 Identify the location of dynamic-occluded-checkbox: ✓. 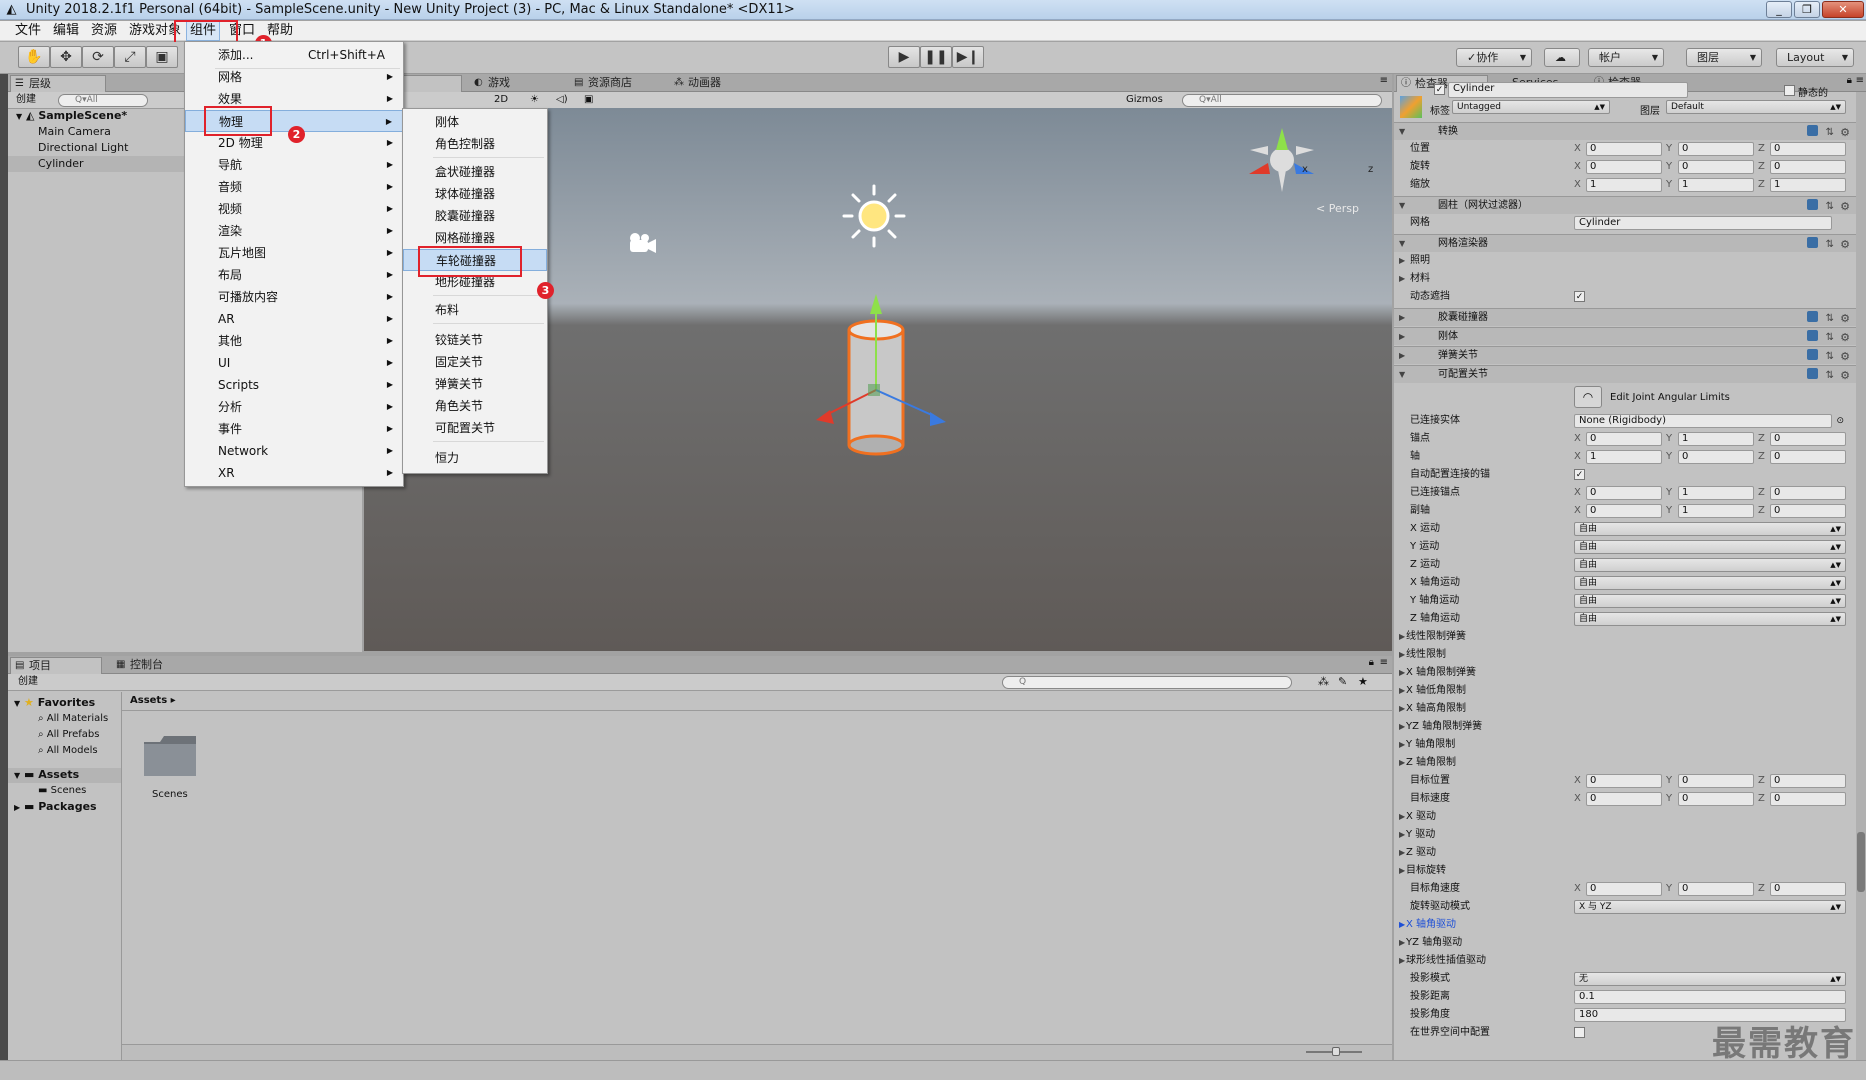
(1579, 296).